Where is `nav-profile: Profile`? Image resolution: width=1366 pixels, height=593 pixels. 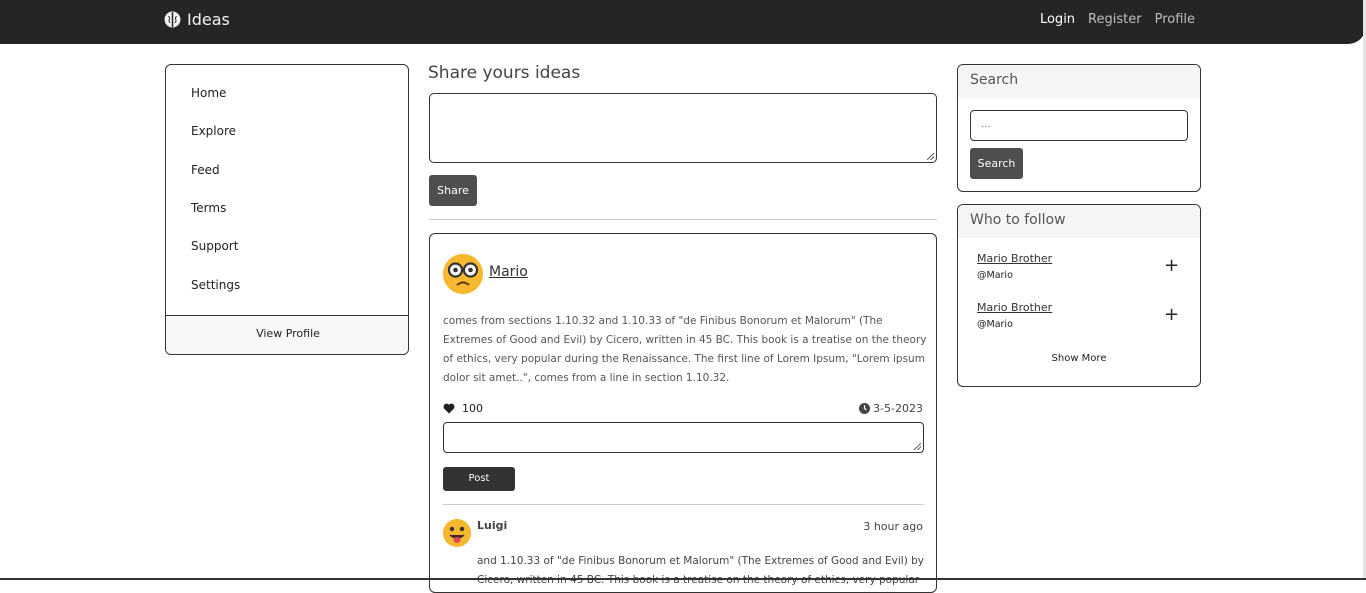 nav-profile: Profile is located at coordinates (1175, 19).